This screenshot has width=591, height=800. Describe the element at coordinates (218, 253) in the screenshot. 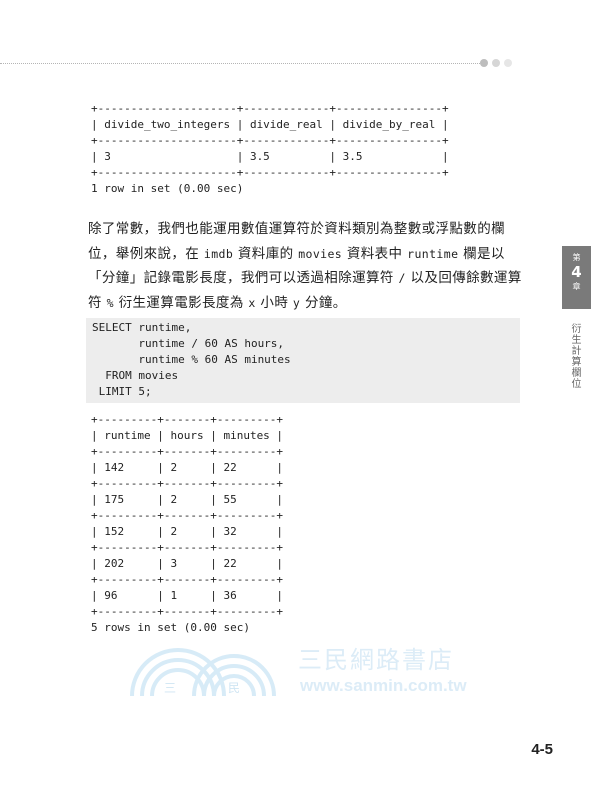

I see `inline-code: imdb` at that location.